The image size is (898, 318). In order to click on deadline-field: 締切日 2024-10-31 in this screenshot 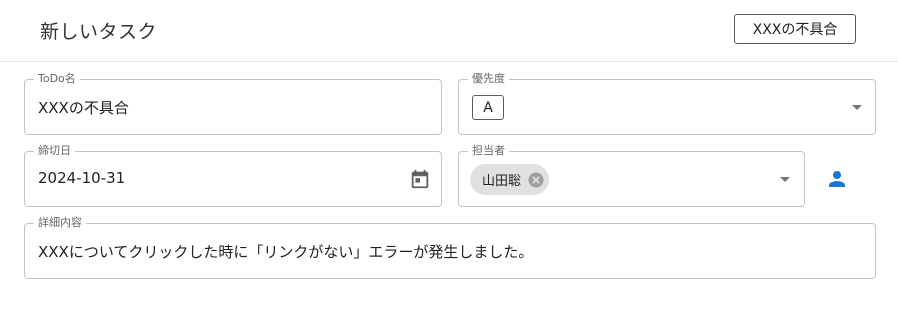, I will do `click(233, 175)`.